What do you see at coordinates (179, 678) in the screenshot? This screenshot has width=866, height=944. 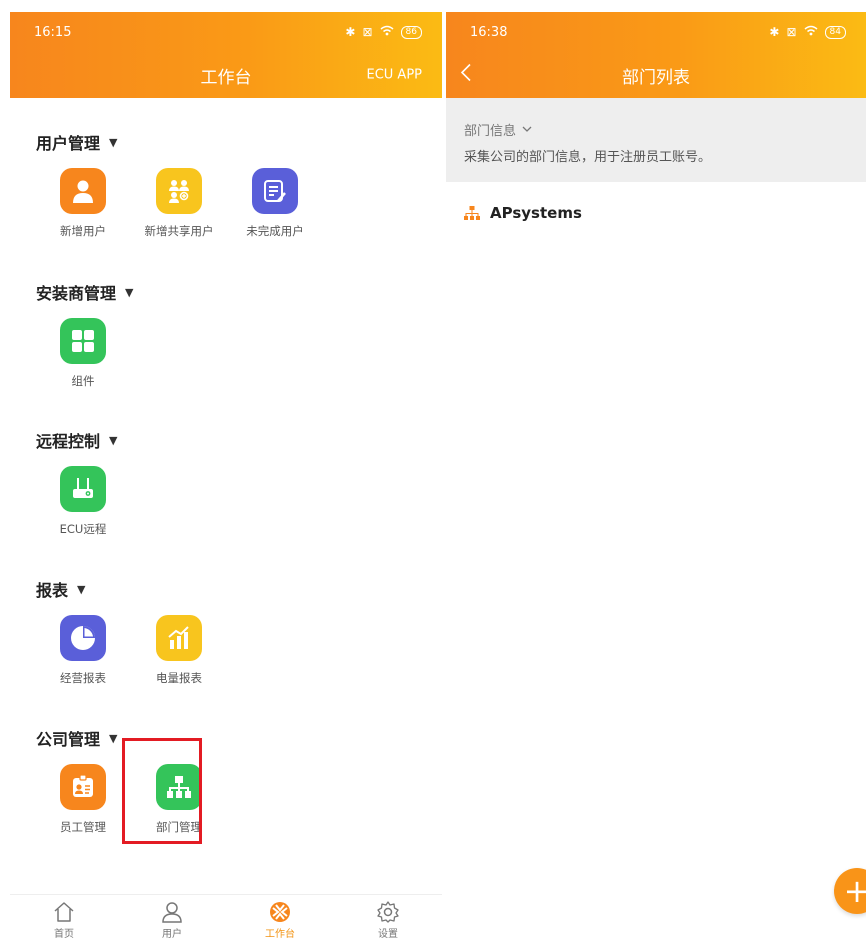 I see `tile-label: 电量报表` at bounding box center [179, 678].